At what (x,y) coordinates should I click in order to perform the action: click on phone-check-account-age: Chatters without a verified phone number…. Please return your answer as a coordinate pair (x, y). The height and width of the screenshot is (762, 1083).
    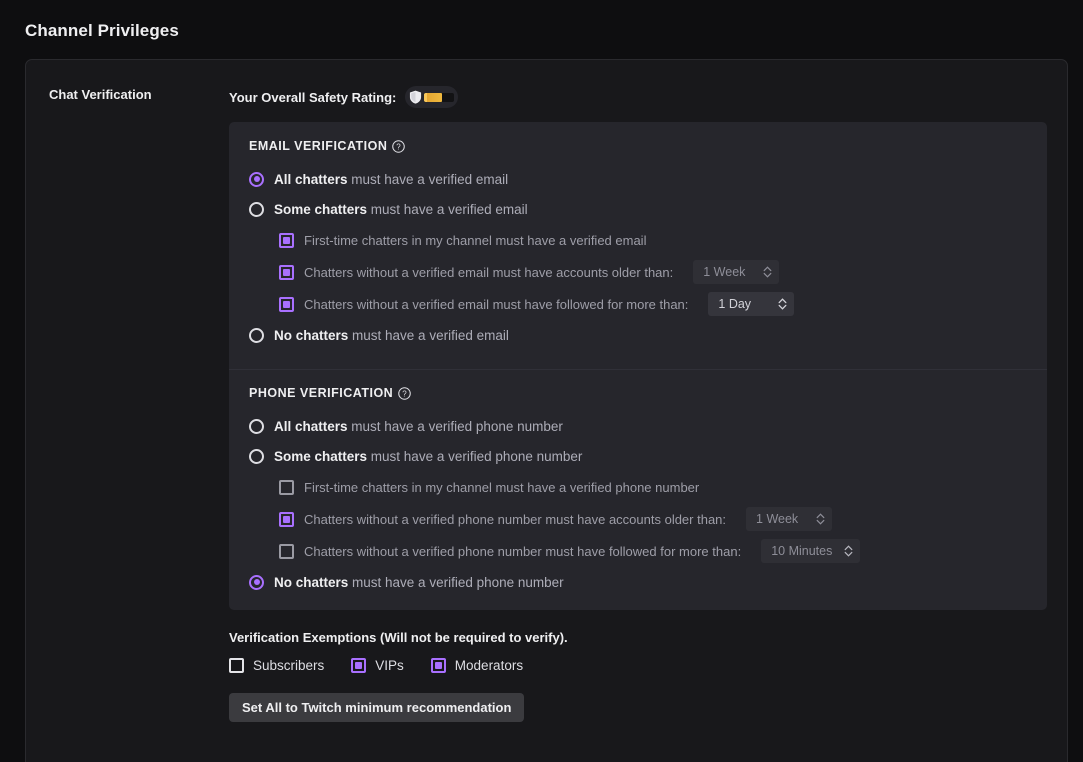
    Looking at the image, I should click on (663, 519).